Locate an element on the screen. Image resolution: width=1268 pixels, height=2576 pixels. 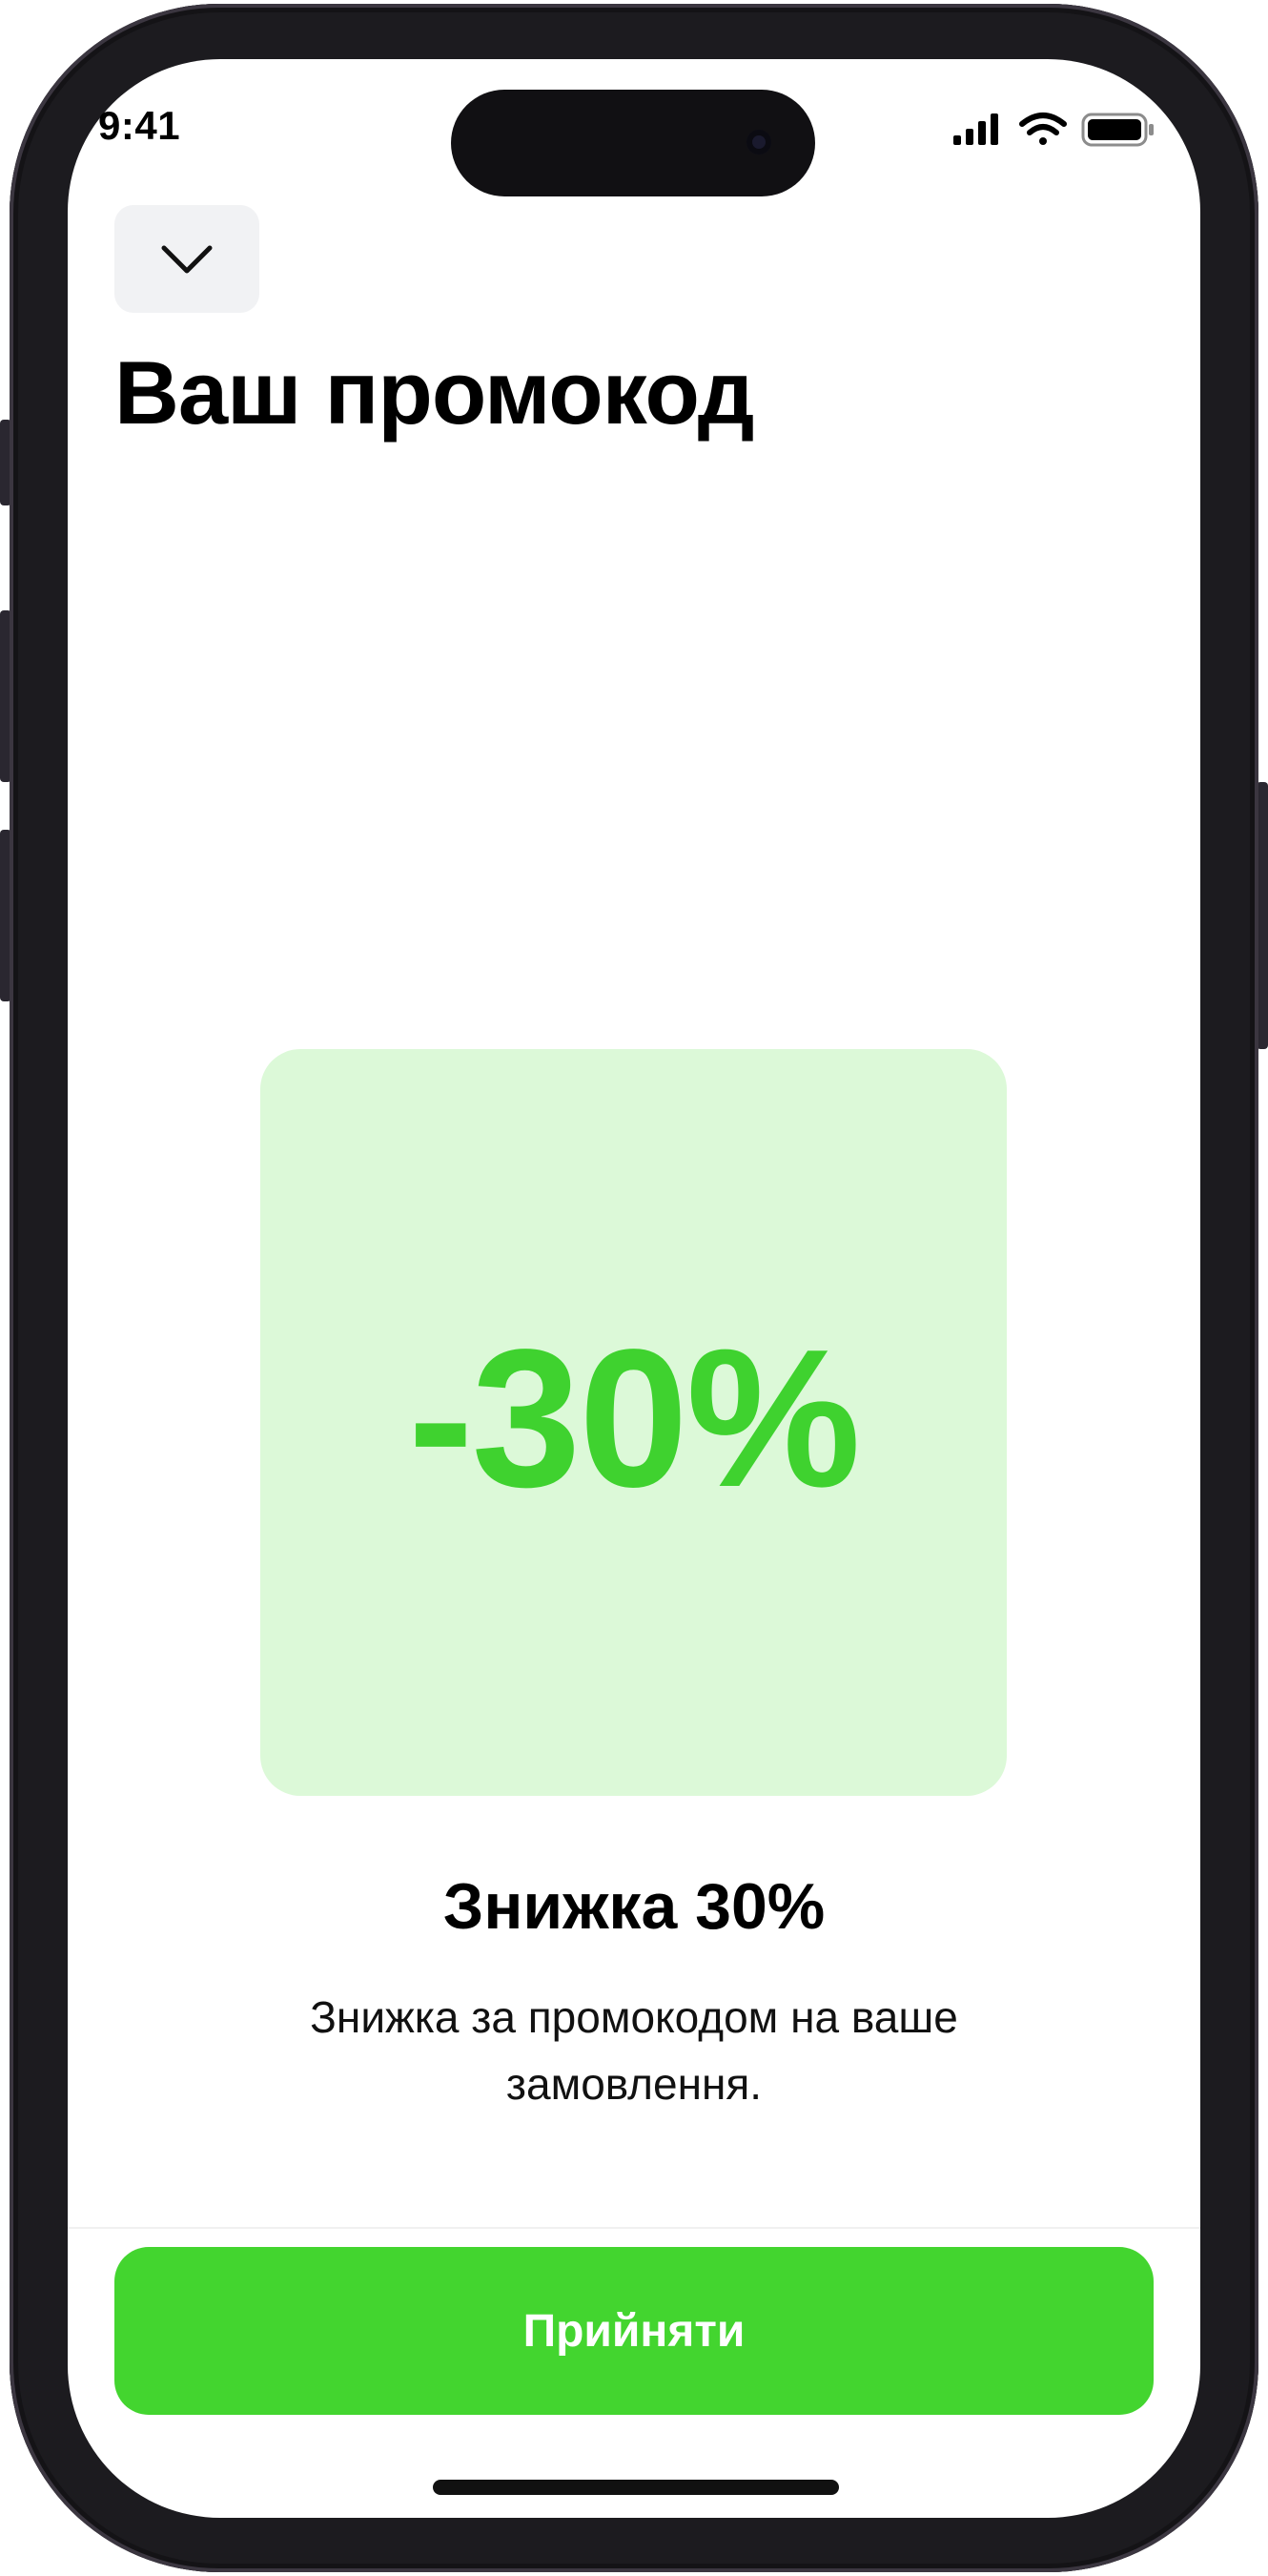
front-camera-icon is located at coordinates (758, 142).